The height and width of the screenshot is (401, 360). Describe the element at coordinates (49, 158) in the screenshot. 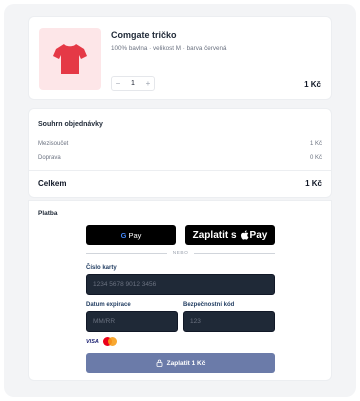

I see `shipping-label: Doprava` at that location.